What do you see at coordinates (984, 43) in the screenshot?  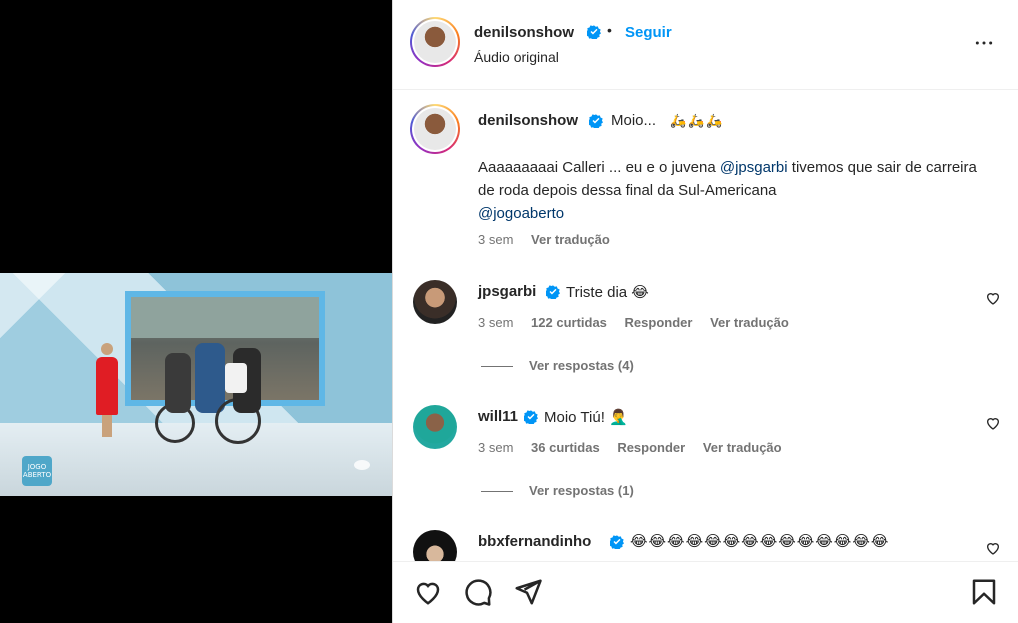 I see `more-options-icon` at bounding box center [984, 43].